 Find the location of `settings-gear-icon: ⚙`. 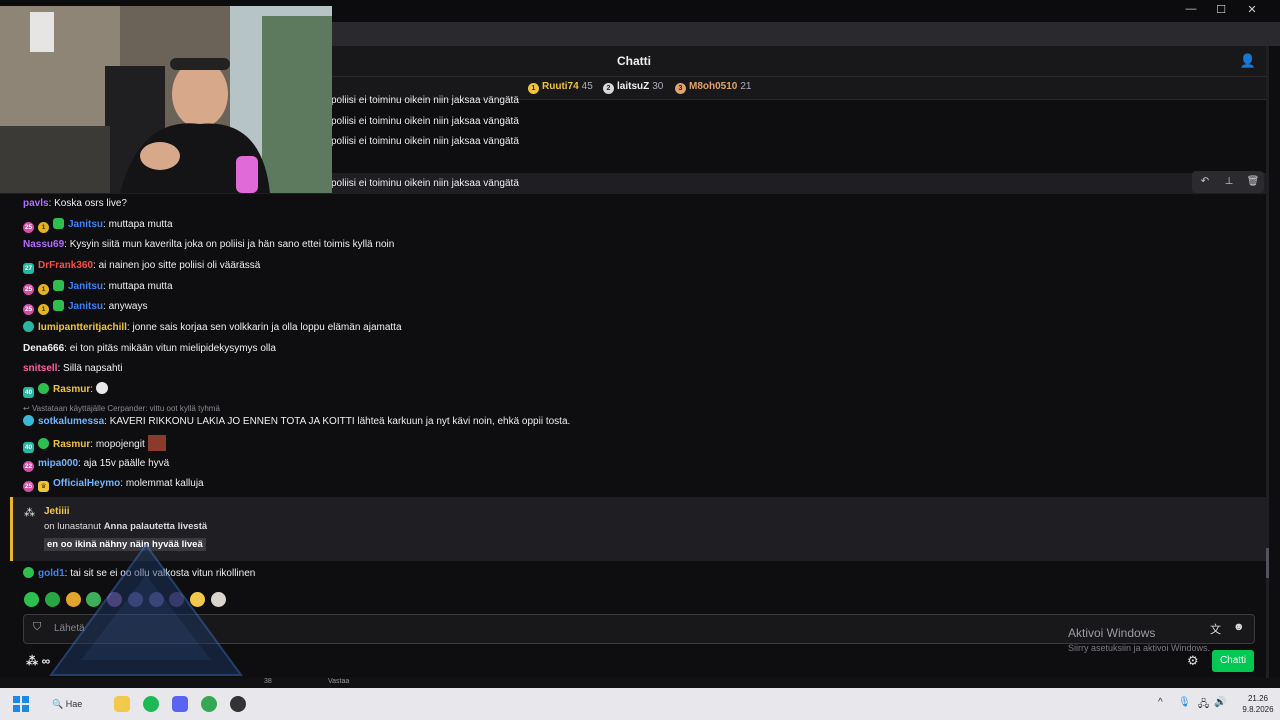

settings-gear-icon: ⚙ is located at coordinates (1193, 661).